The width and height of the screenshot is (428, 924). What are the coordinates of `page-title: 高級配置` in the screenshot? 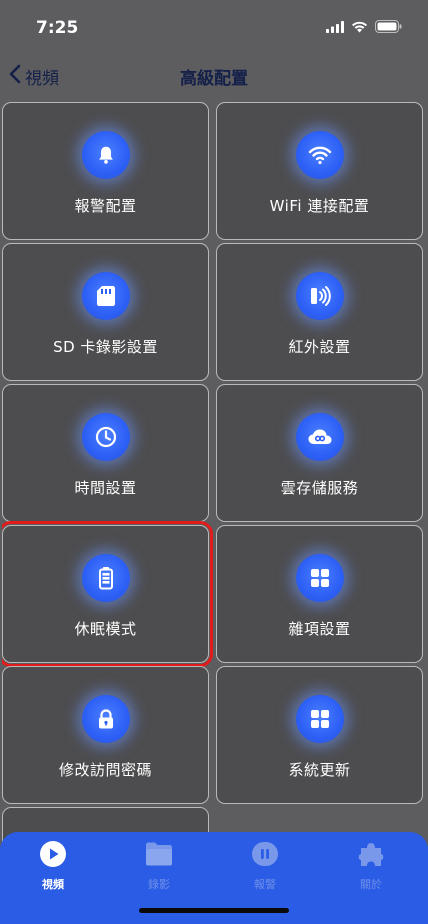 It's located at (214, 79).